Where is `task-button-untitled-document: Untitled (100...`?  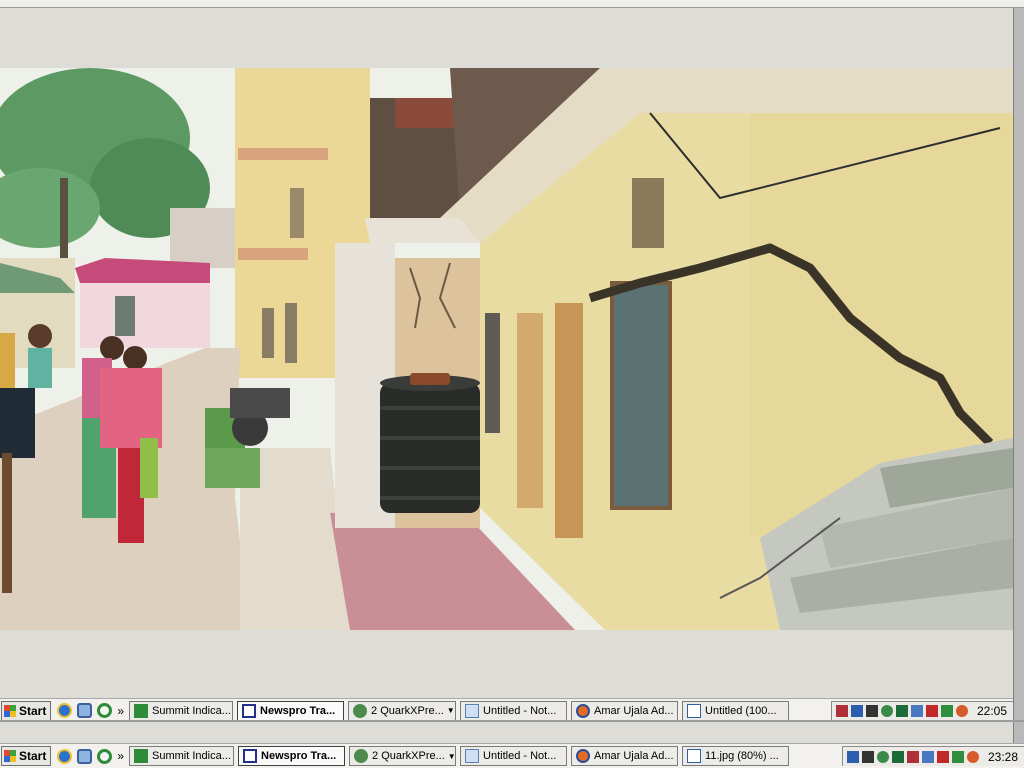 task-button-untitled-document: Untitled (100... is located at coordinates (736, 710).